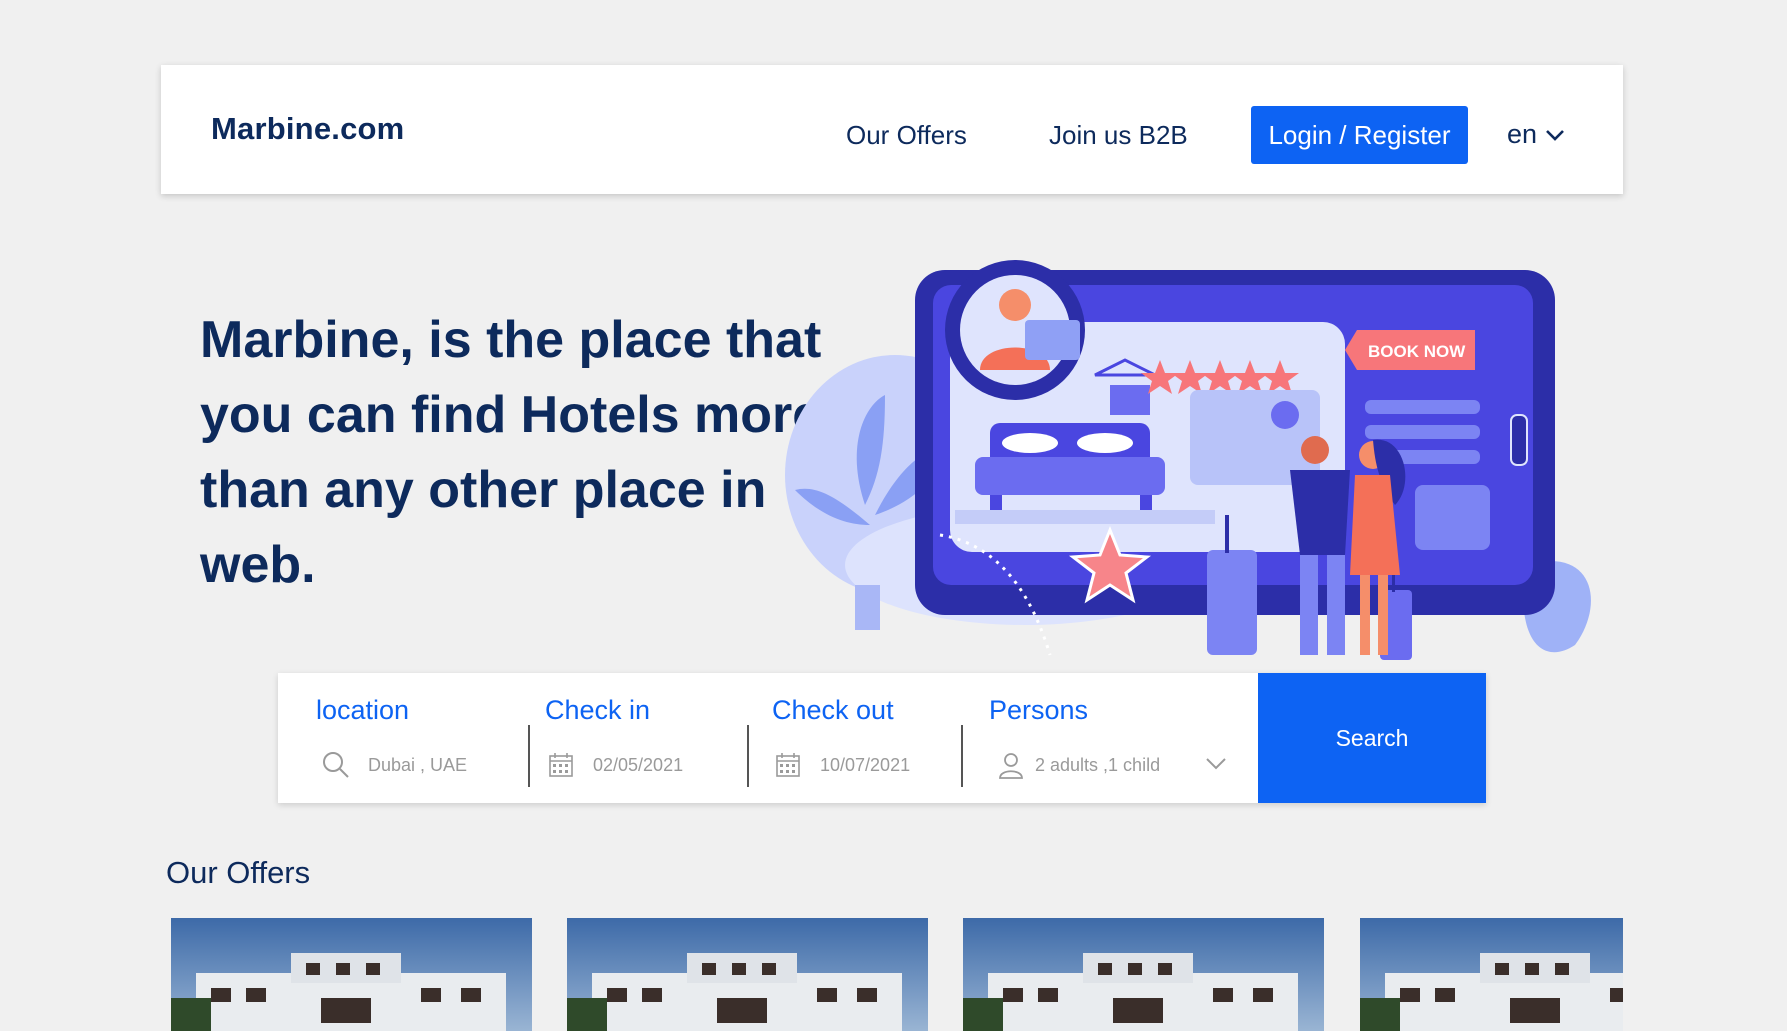 The image size is (1787, 1031). Describe the element at coordinates (865, 764) in the screenshot. I see `check-out-value: 10/07/2021` at that location.